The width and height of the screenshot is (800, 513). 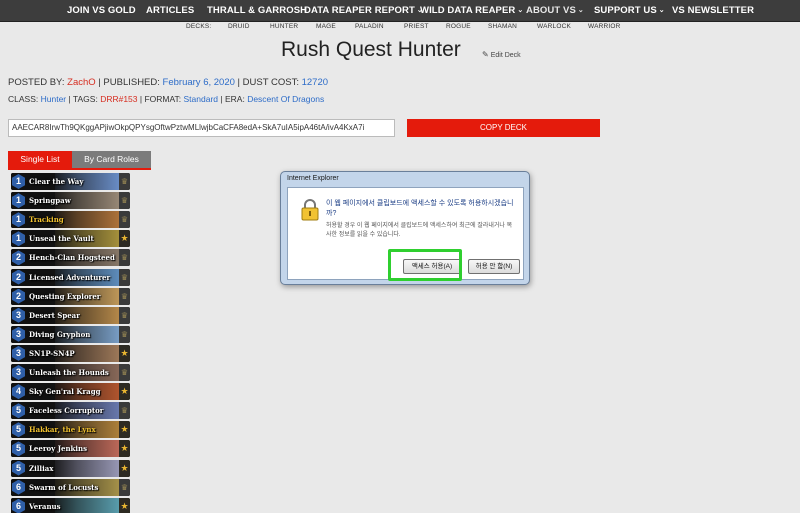 I want to click on allow-button-highlight, so click(x=425, y=265).